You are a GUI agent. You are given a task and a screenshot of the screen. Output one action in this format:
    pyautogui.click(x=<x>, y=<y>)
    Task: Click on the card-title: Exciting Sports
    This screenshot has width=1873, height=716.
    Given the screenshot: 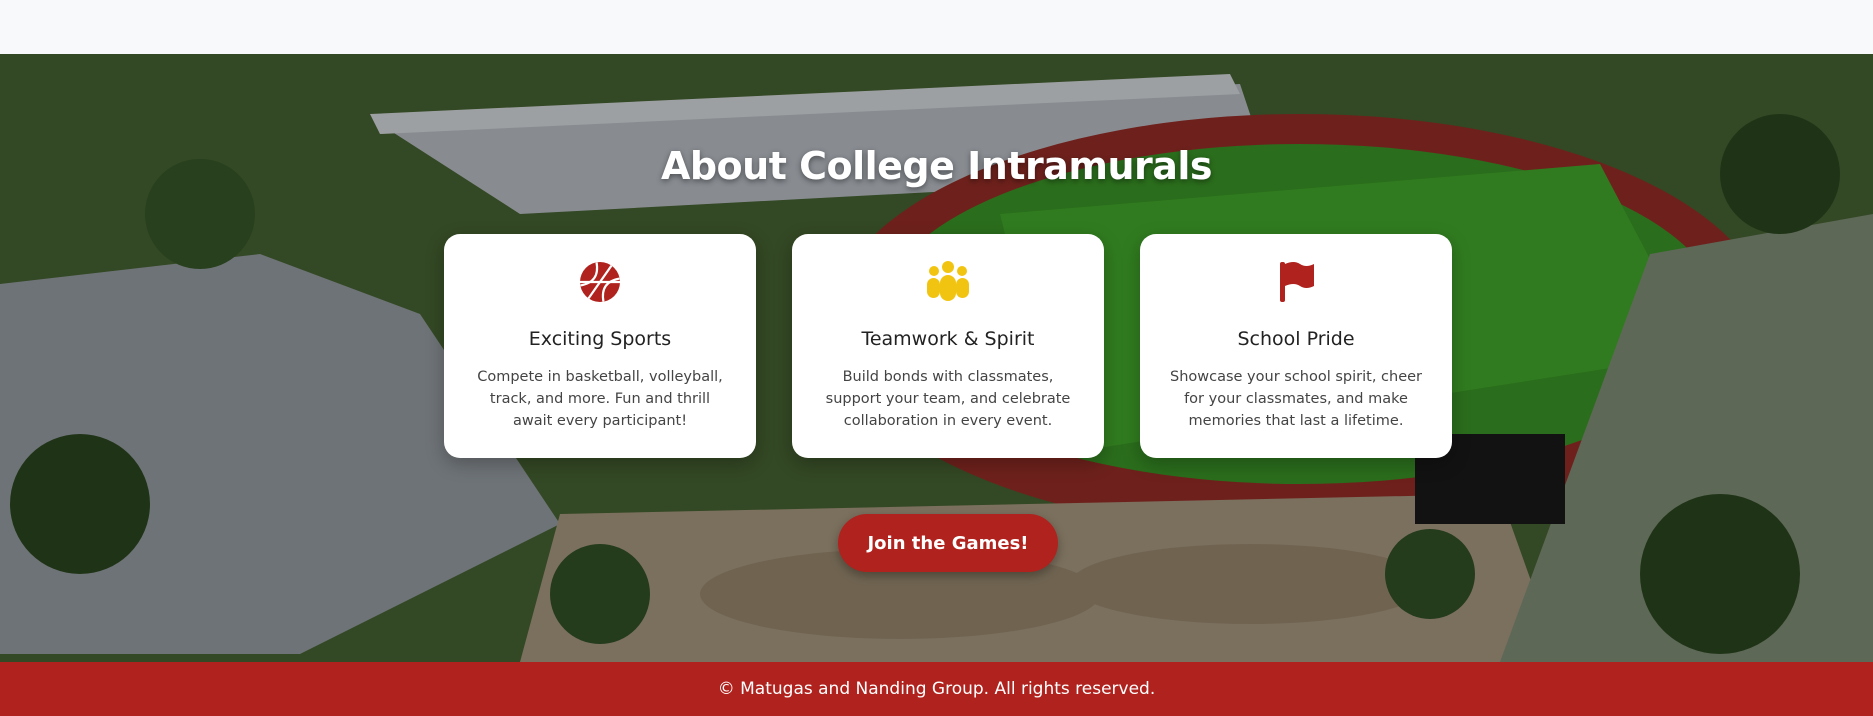 What is the action you would take?
    pyautogui.click(x=600, y=339)
    